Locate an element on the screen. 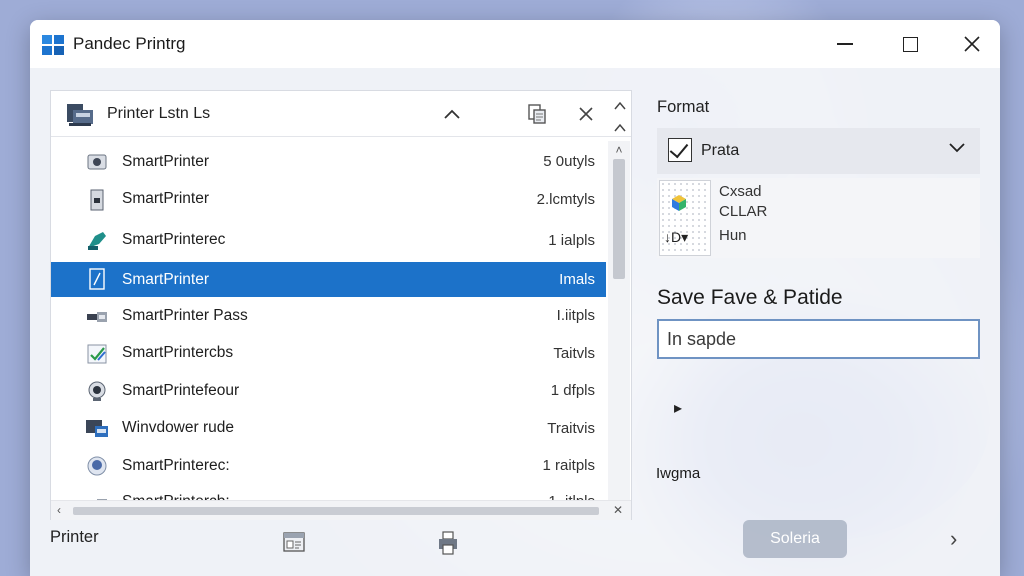 The width and height of the screenshot is (1024, 576). preview-line: Cxsad is located at coordinates (740, 191).